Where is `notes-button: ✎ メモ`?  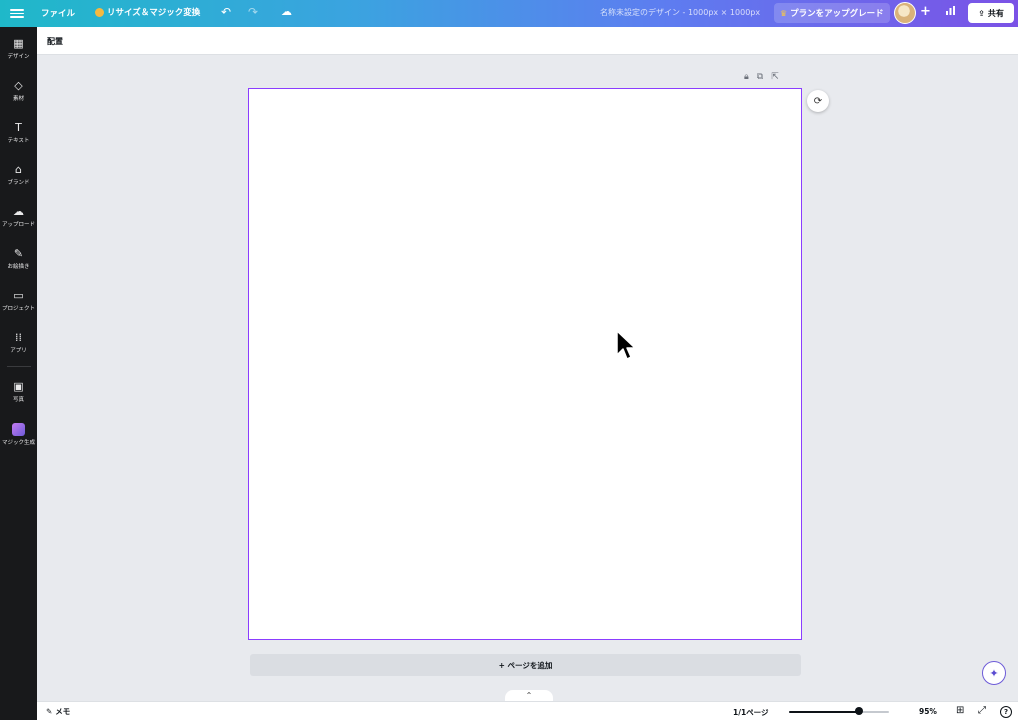 notes-button: ✎ メモ is located at coordinates (58, 711).